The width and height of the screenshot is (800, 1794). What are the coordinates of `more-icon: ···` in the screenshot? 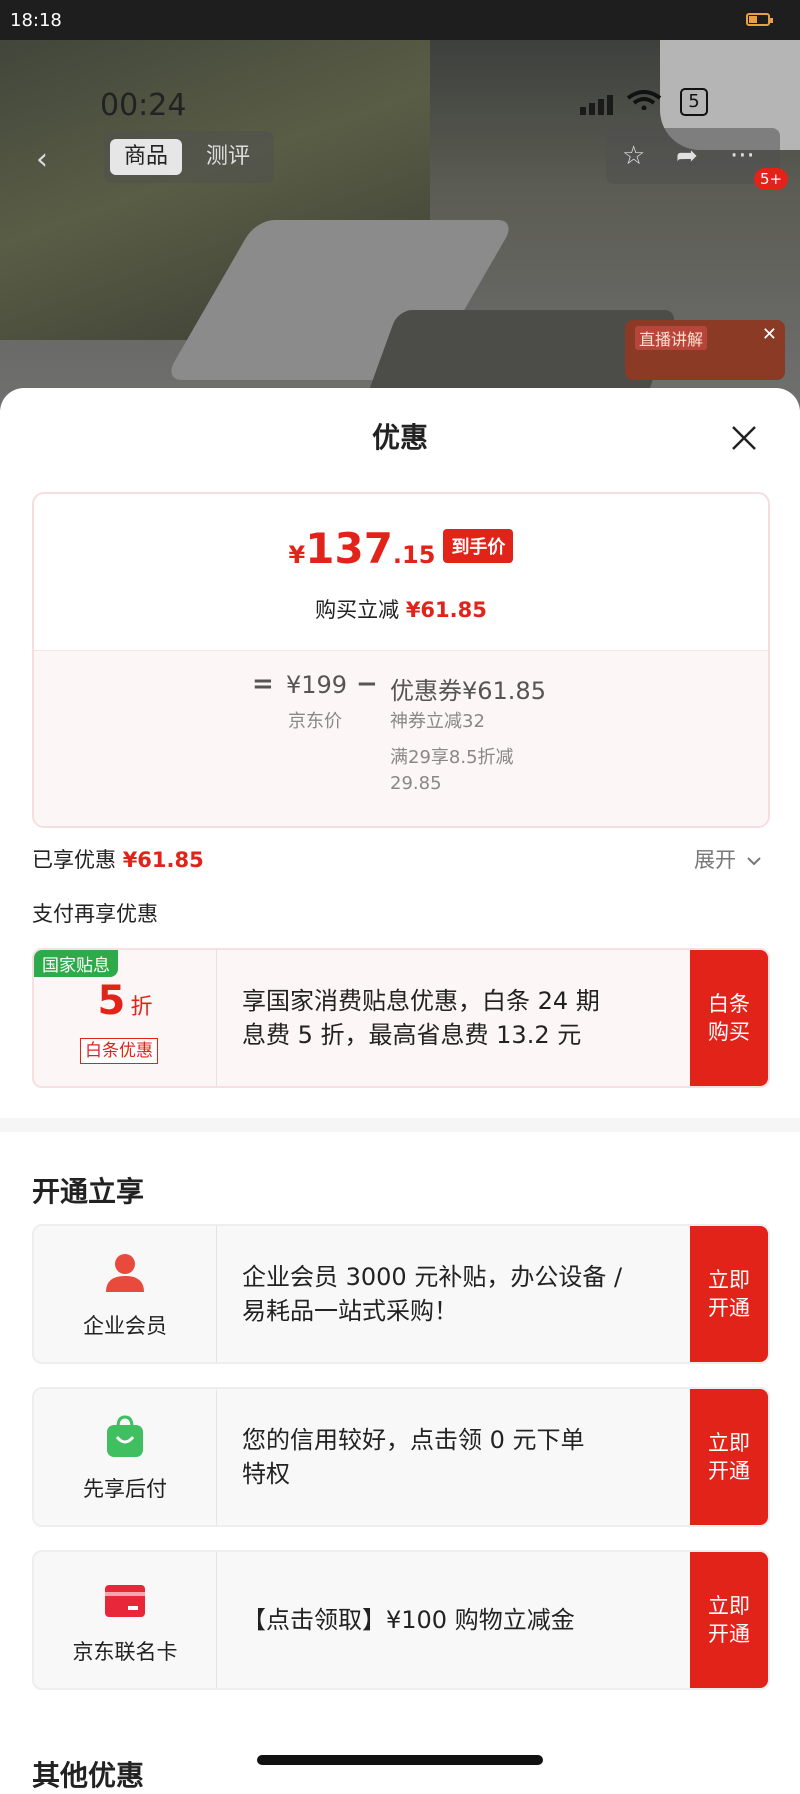 It's located at (742, 156).